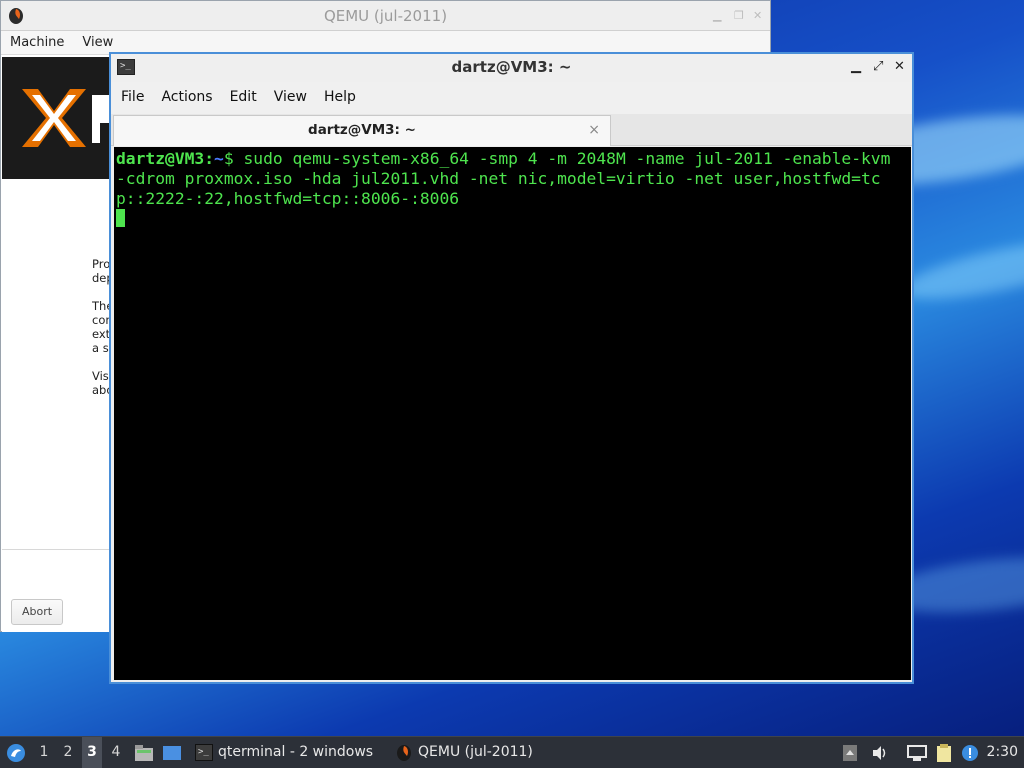  Describe the element at coordinates (851, 752) in the screenshot. I see `tray-up-arrow-icon` at that location.